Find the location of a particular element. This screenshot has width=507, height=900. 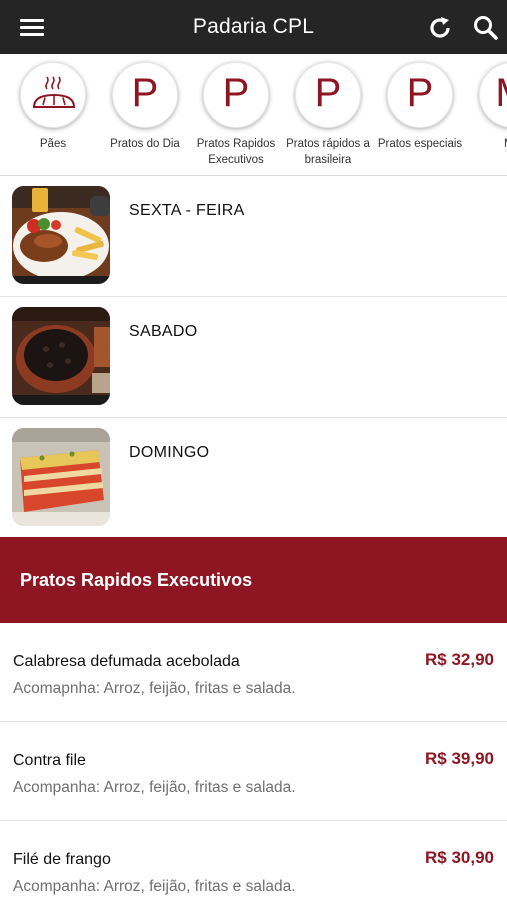

dish-price: R$ 32,90 is located at coordinates (459, 659).